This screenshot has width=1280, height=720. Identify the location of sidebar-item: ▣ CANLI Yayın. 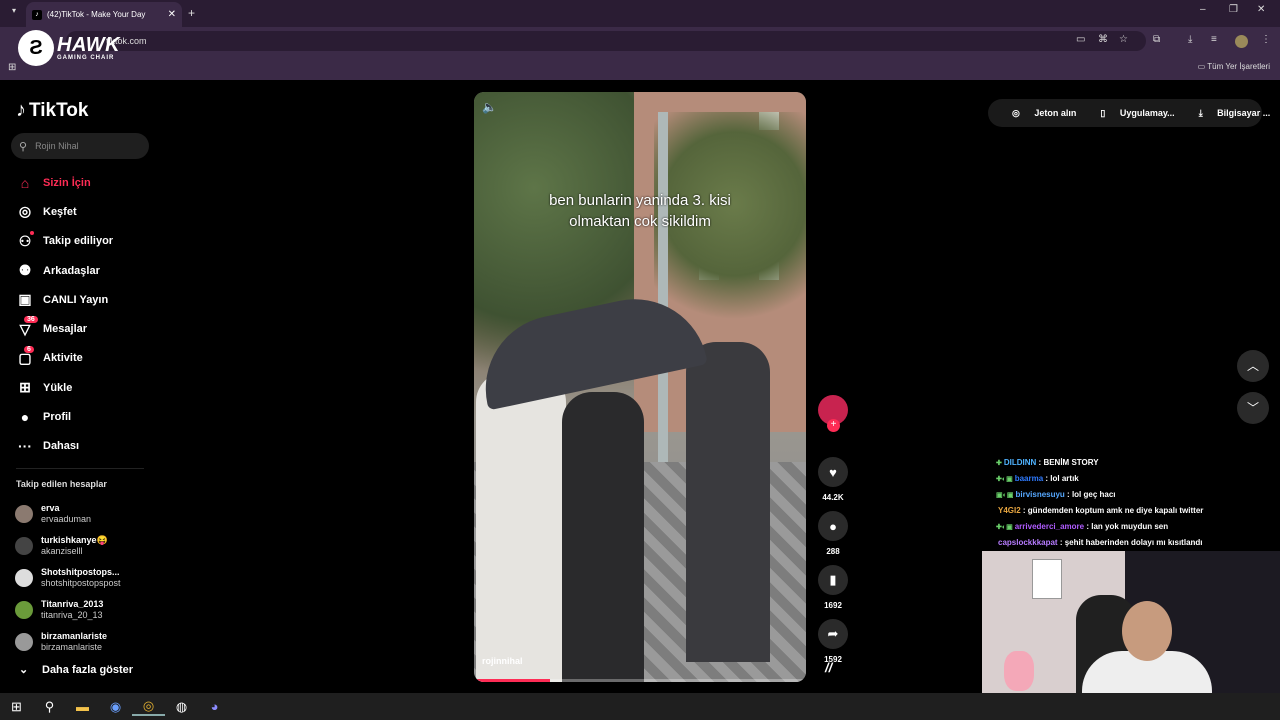
(64, 299).